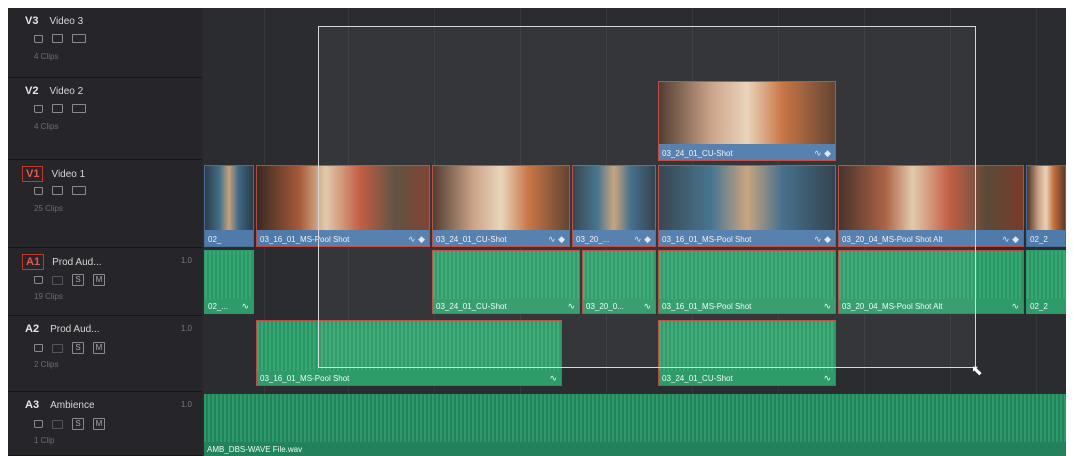 Image resolution: width=1074 pixels, height=456 pixels. Describe the element at coordinates (46, 364) in the screenshot. I see `clip-count: 2 Clips` at that location.